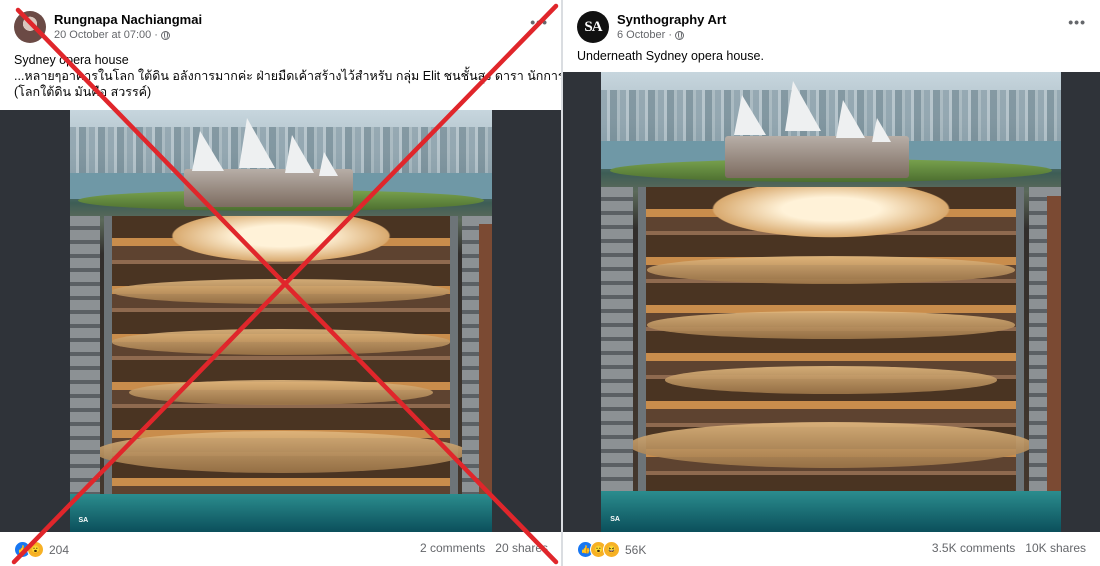 The image size is (1100, 566). What do you see at coordinates (521, 548) in the screenshot?
I see `shares-count: 20 shares` at bounding box center [521, 548].